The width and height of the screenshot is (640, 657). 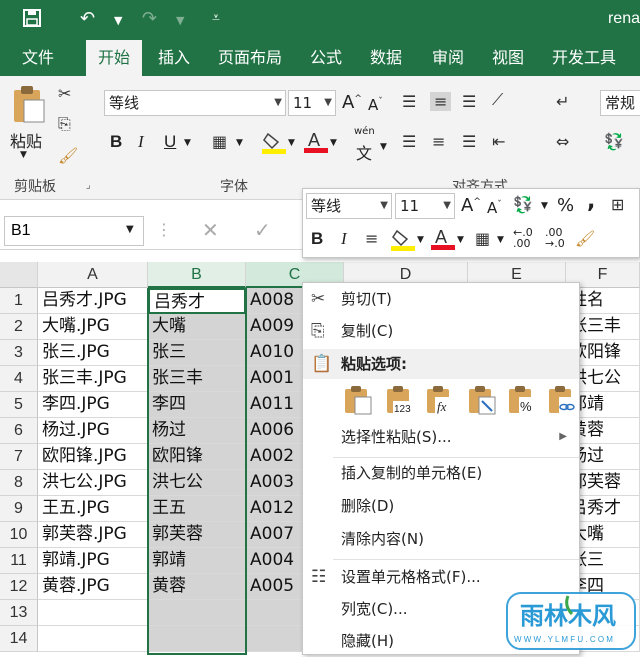 What do you see at coordinates (498, 141) in the screenshot?
I see `decrease-indent-icon: ⇤` at bounding box center [498, 141].